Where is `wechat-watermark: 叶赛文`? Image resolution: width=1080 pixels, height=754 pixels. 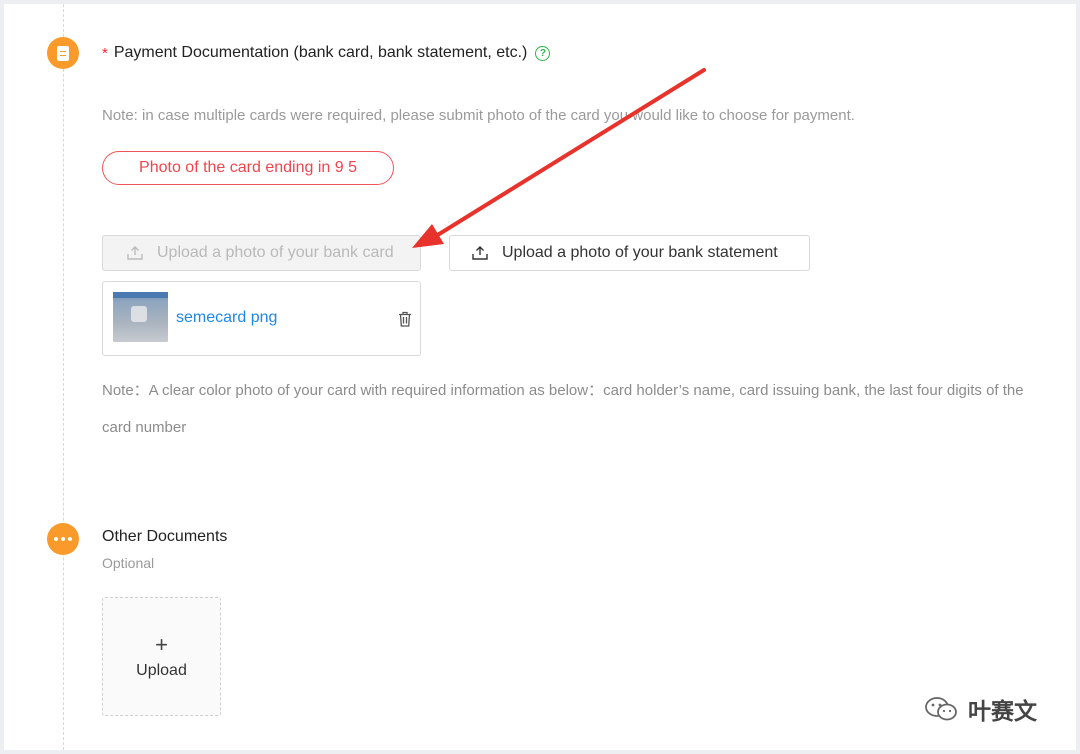 wechat-watermark: 叶赛文 is located at coordinates (980, 709).